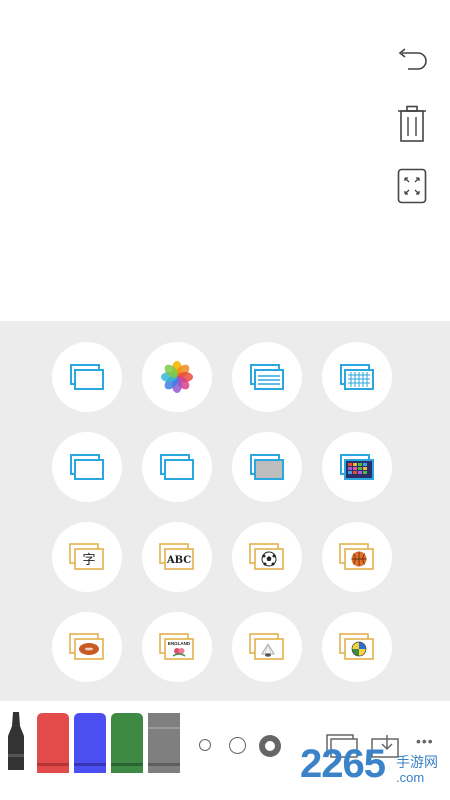  I want to click on option-basketball-card, so click(357, 557).